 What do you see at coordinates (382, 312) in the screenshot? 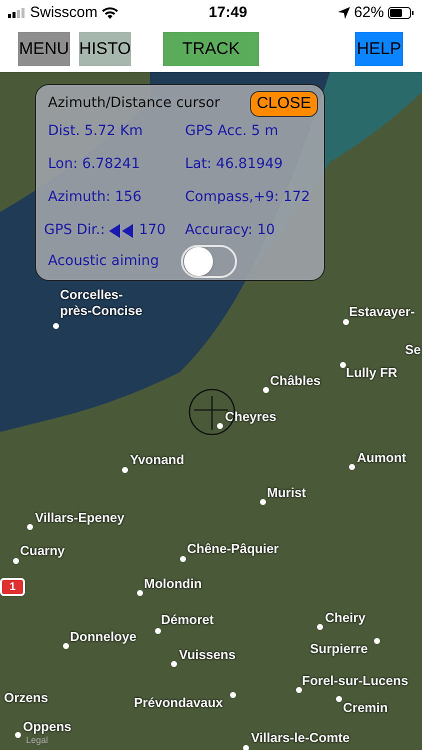
I see `place-label: Estavayer-` at bounding box center [382, 312].